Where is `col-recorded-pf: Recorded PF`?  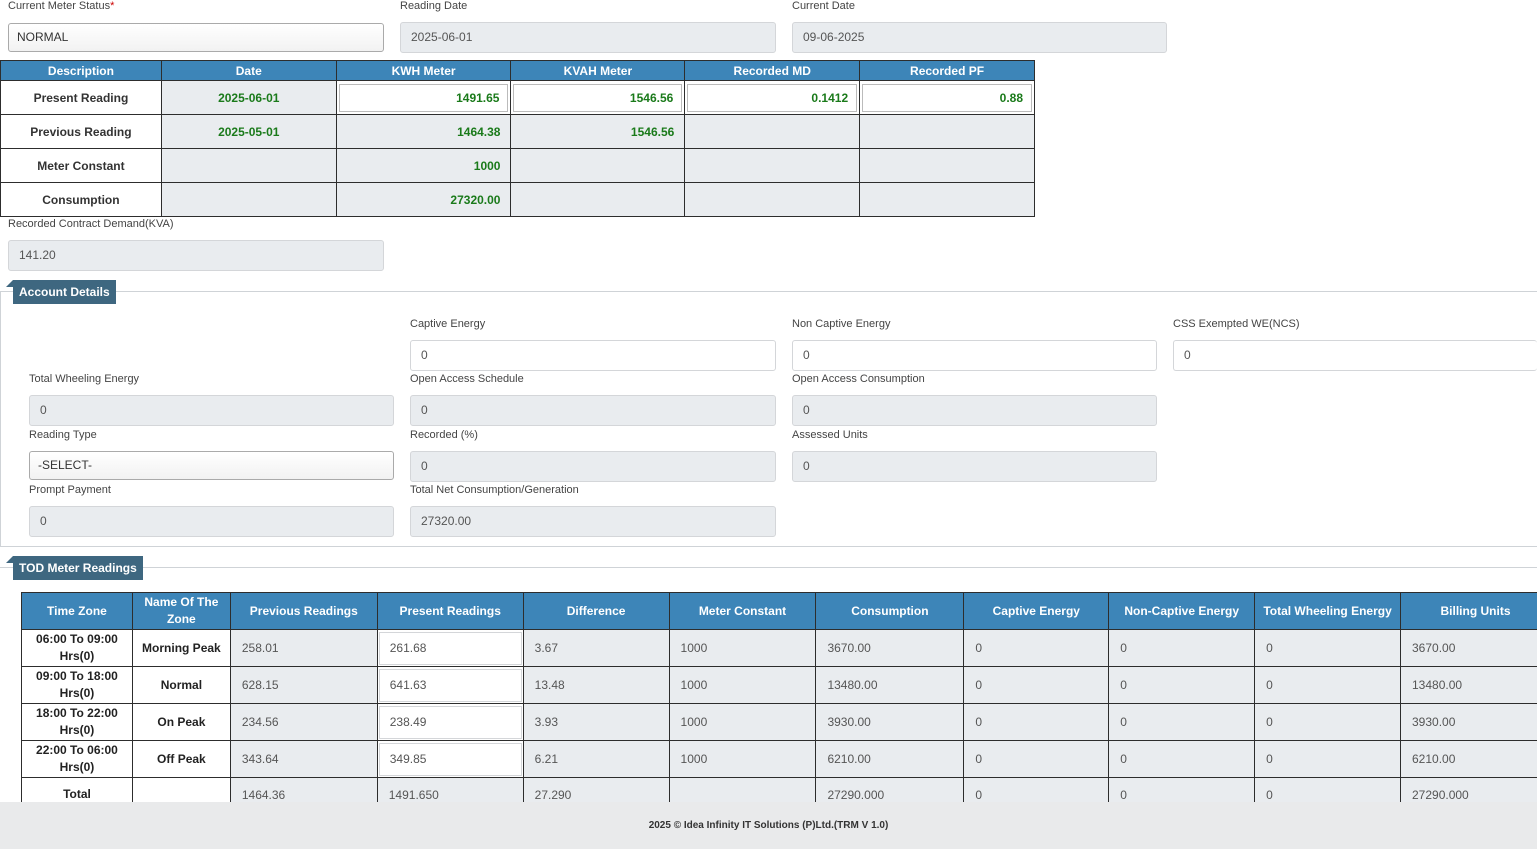
col-recorded-pf: Recorded PF is located at coordinates (947, 70).